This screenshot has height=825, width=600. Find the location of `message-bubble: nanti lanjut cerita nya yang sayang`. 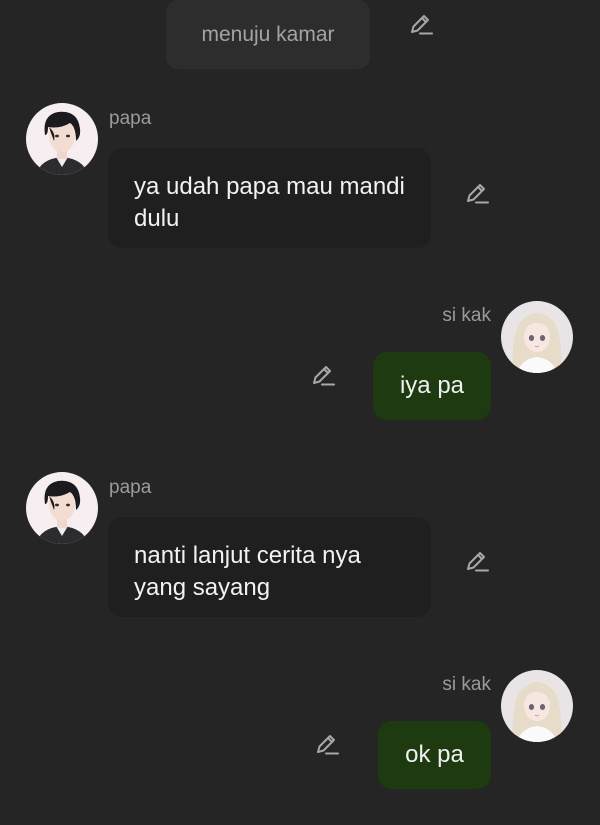

message-bubble: nanti lanjut cerita nya yang sayang is located at coordinates (269, 567).